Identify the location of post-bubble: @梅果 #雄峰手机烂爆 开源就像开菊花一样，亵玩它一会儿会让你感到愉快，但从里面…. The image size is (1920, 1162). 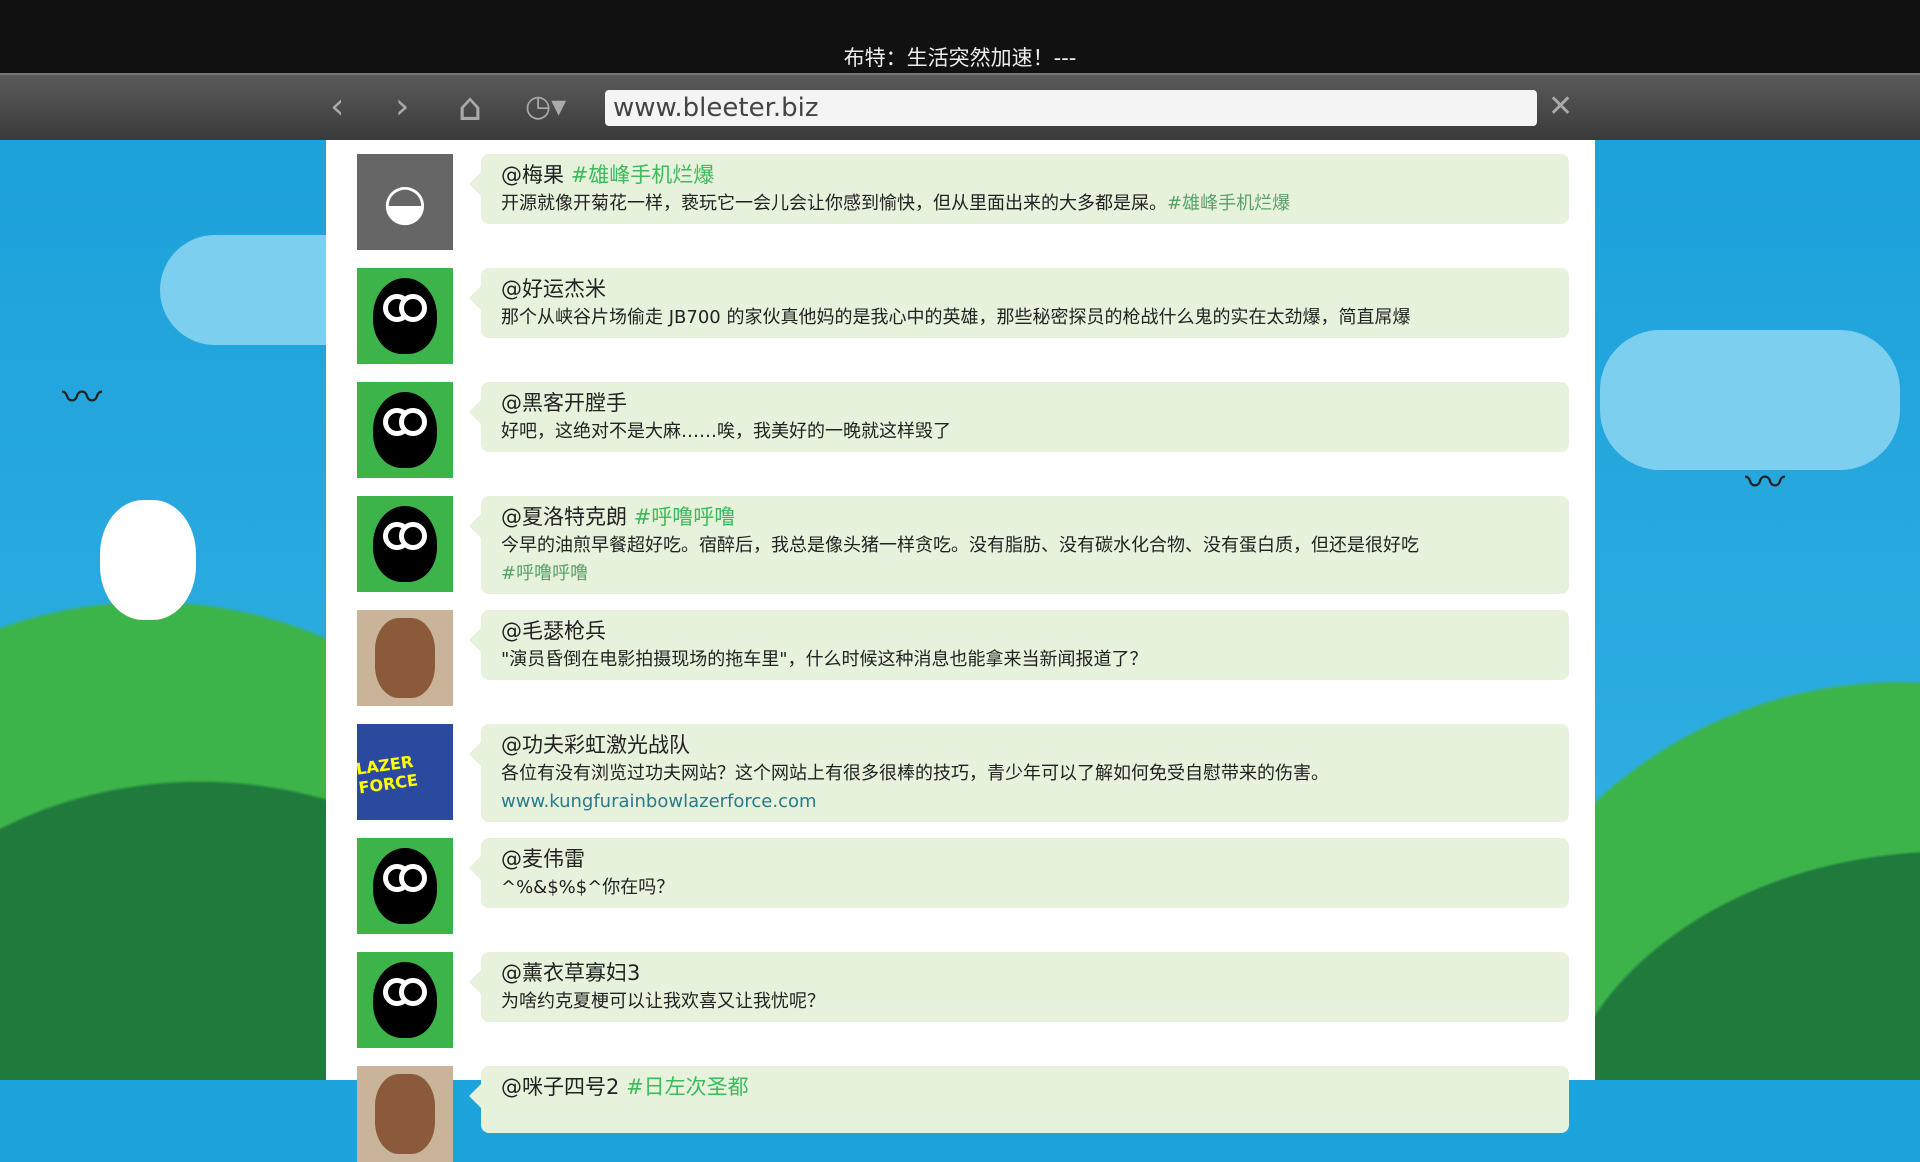
(1019, 189).